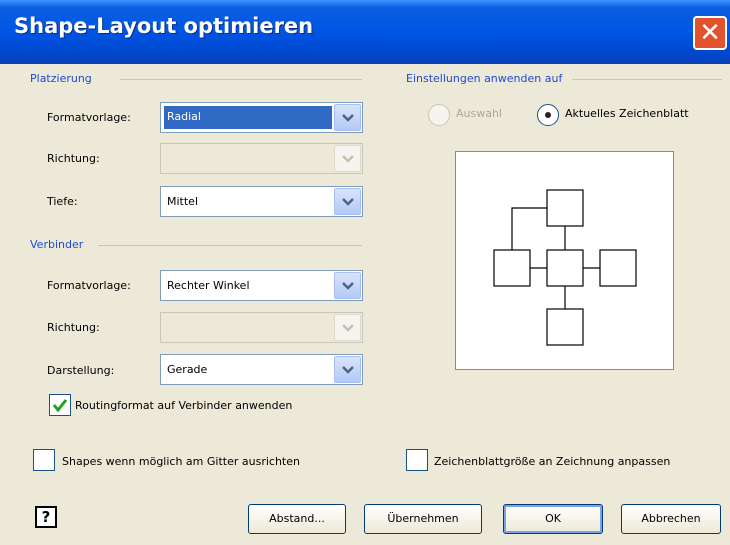 The width and height of the screenshot is (730, 545). What do you see at coordinates (479, 113) in the screenshot?
I see `selection-radio-label: Auswahl` at bounding box center [479, 113].